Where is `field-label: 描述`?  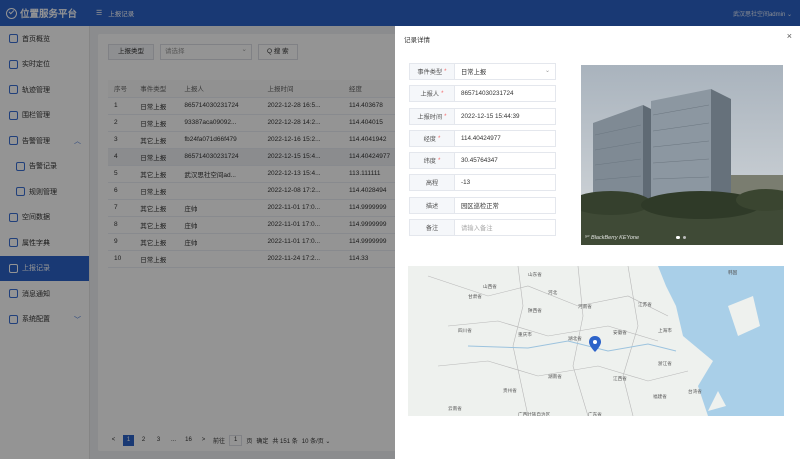 field-label: 描述 is located at coordinates (432, 205).